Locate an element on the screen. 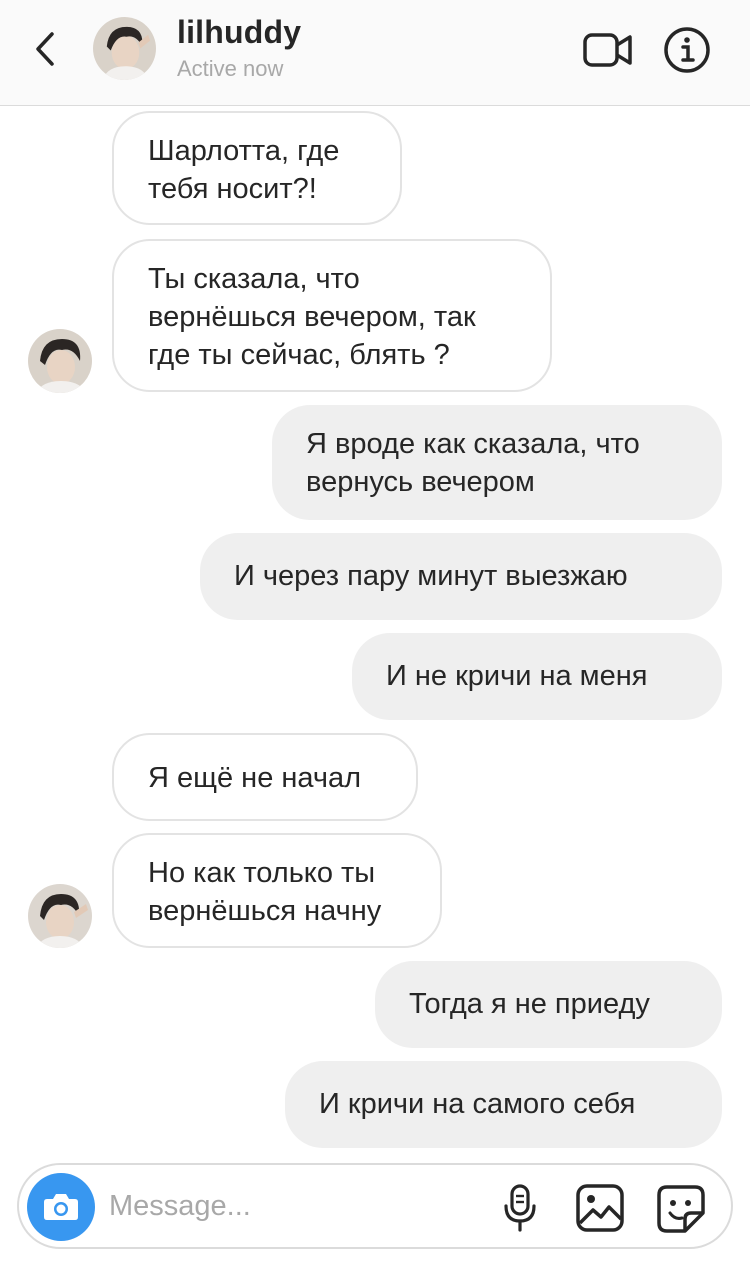  video-call-icon is located at coordinates (607, 50).